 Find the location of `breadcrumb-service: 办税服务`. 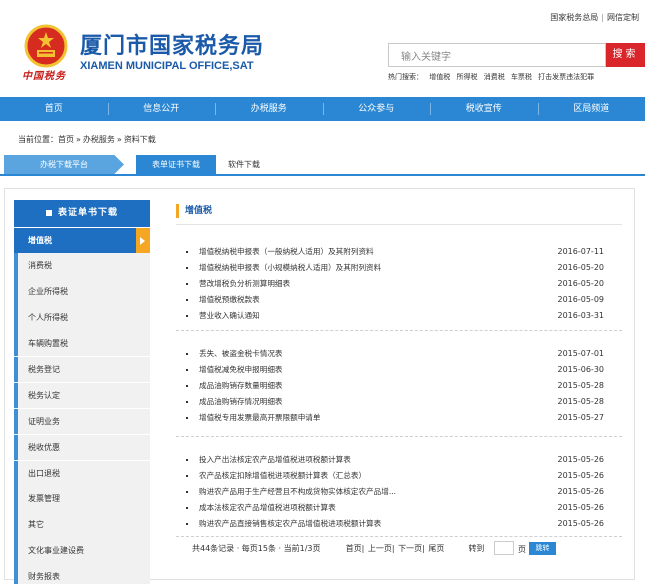

breadcrumb-service: 办税服务 is located at coordinates (99, 139).